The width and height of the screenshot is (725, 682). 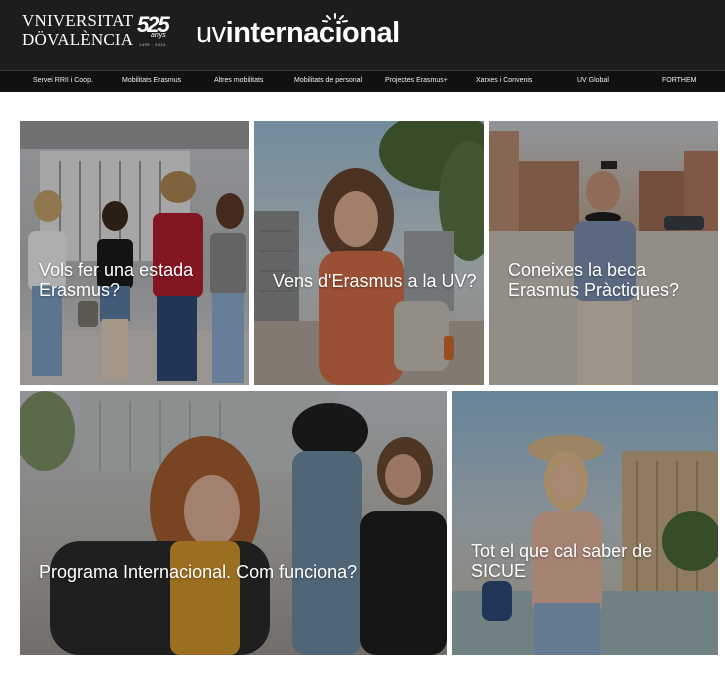 What do you see at coordinates (78, 39) in the screenshot?
I see `logo-line-2: DÖVALÈNCIA` at bounding box center [78, 39].